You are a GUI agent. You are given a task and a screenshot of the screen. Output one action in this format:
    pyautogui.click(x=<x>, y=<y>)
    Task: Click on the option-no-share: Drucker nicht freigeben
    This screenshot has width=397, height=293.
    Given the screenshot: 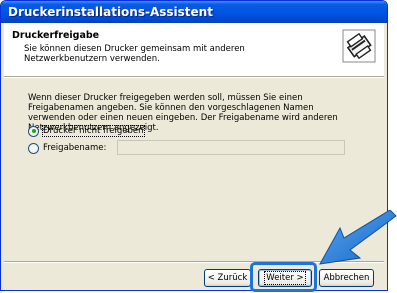 What is the action you would take?
    pyautogui.click(x=86, y=131)
    